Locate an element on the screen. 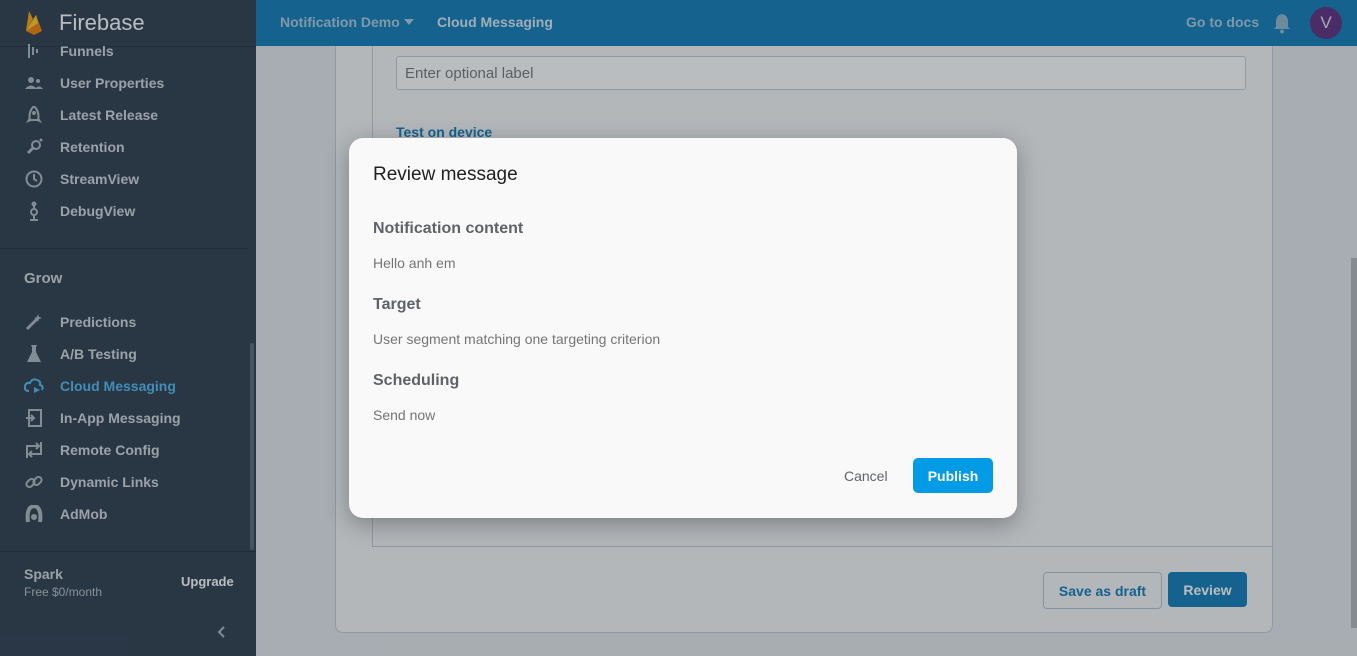 This screenshot has width=1357, height=656. notification-content-value: Hello anh em is located at coordinates (414, 263).